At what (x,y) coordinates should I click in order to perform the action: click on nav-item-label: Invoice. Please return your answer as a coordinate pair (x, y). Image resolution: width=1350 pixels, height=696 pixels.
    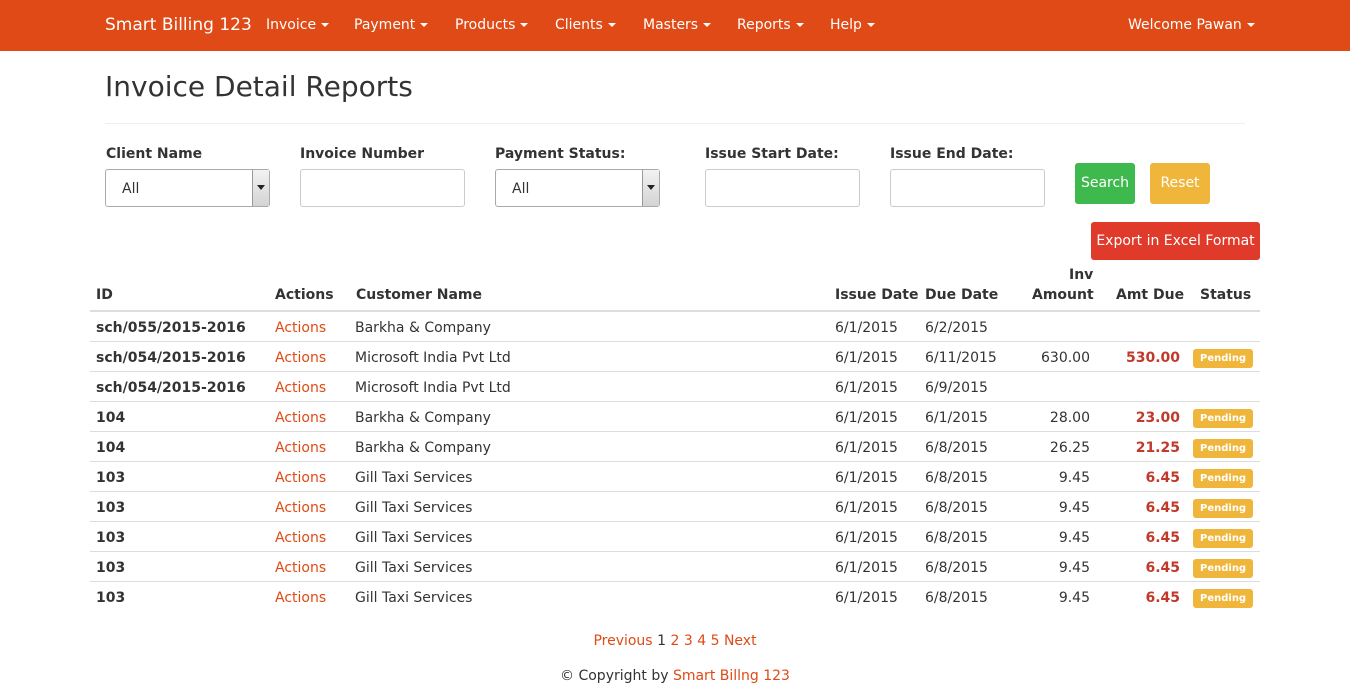
    Looking at the image, I should click on (291, 25).